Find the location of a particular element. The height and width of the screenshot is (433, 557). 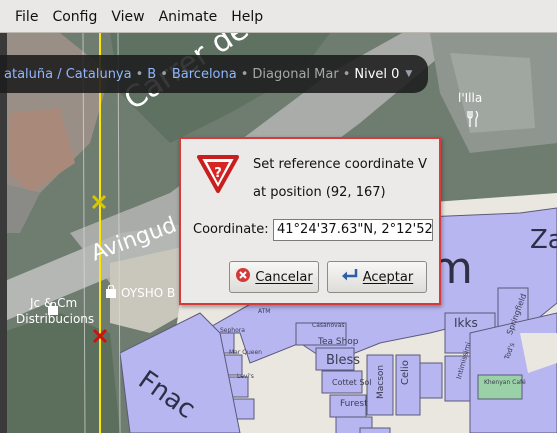

accept-button-label: Aceptar is located at coordinates (388, 277).